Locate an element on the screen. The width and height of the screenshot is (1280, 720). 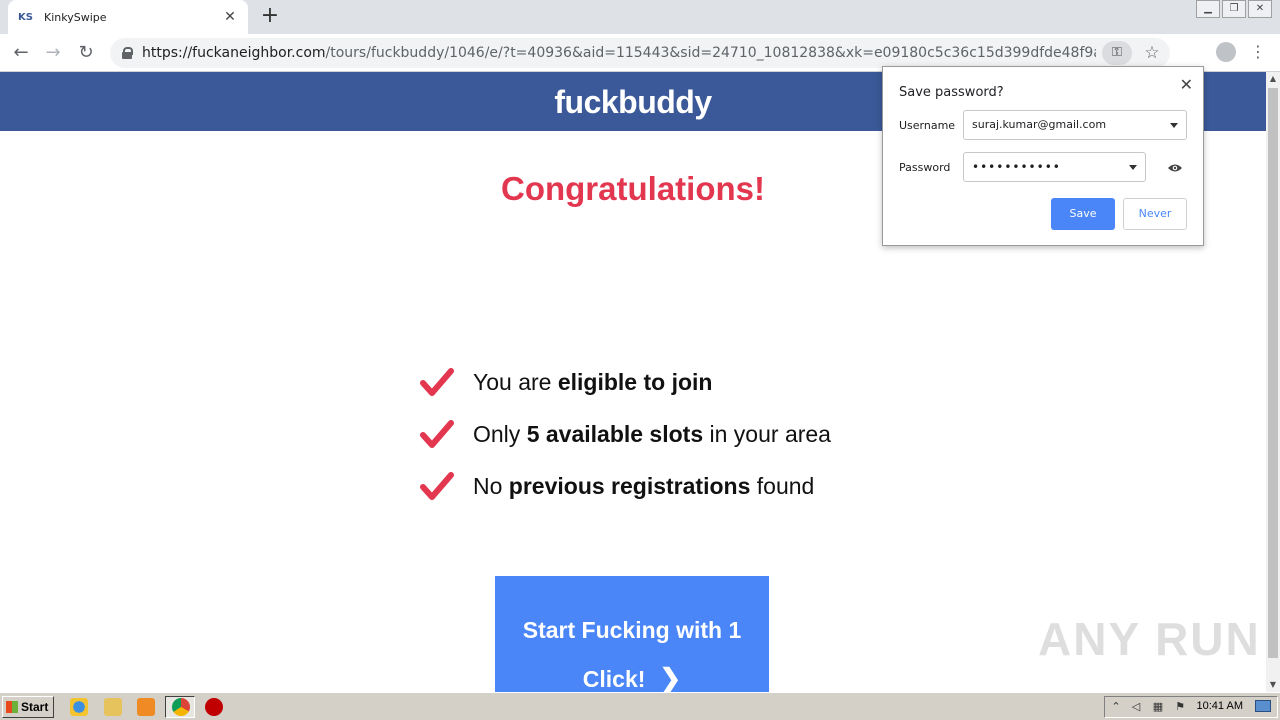
list-item: You are eligible to join is located at coordinates (645, 382).